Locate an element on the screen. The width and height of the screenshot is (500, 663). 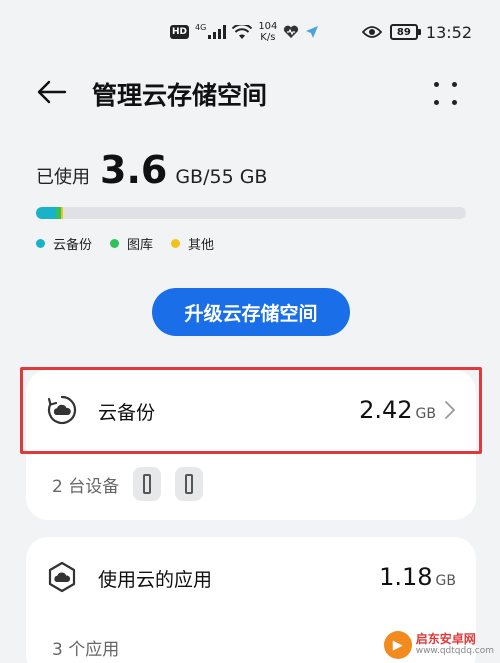
speed-value: 104 is located at coordinates (268, 26).